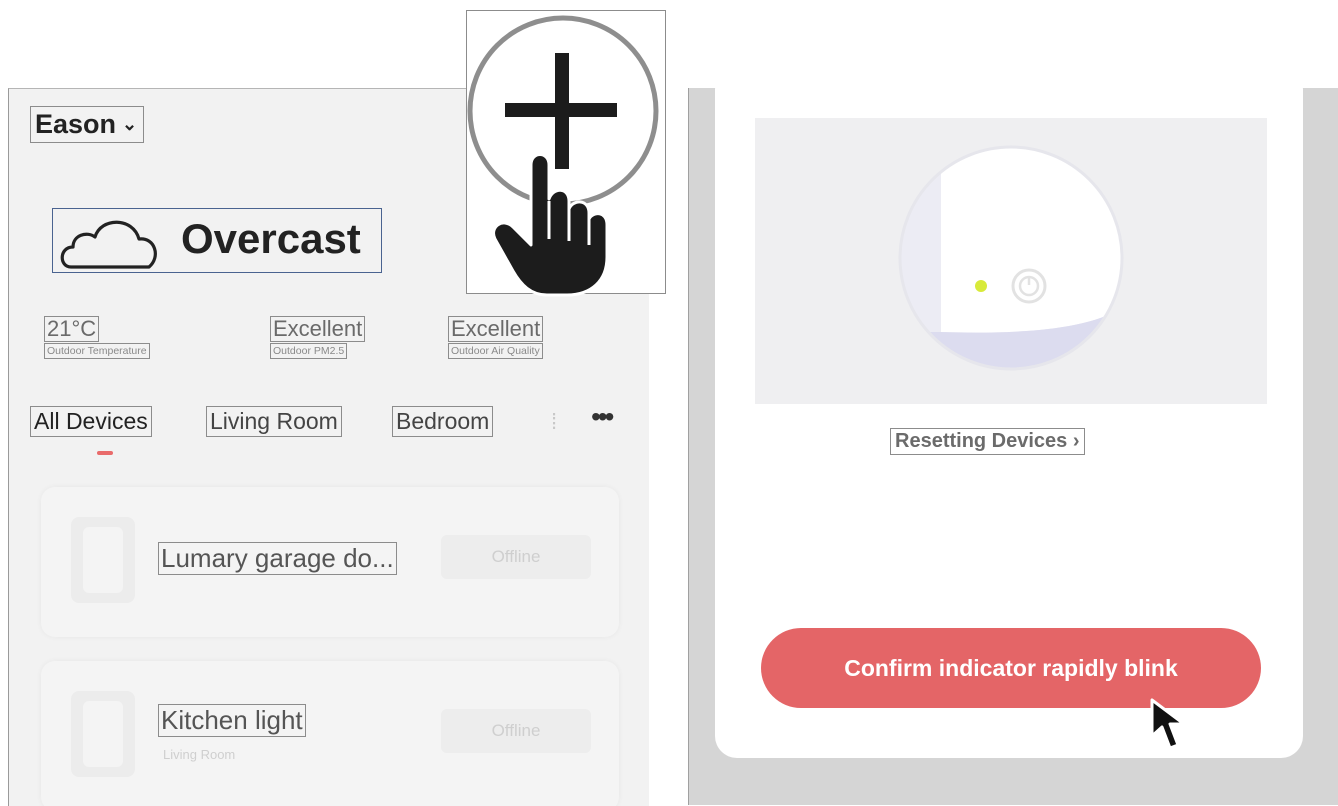 This screenshot has width=1338, height=806. I want to click on stat-outdoor-pm25: Excellent Outdoor PM2.5, so click(317, 337).